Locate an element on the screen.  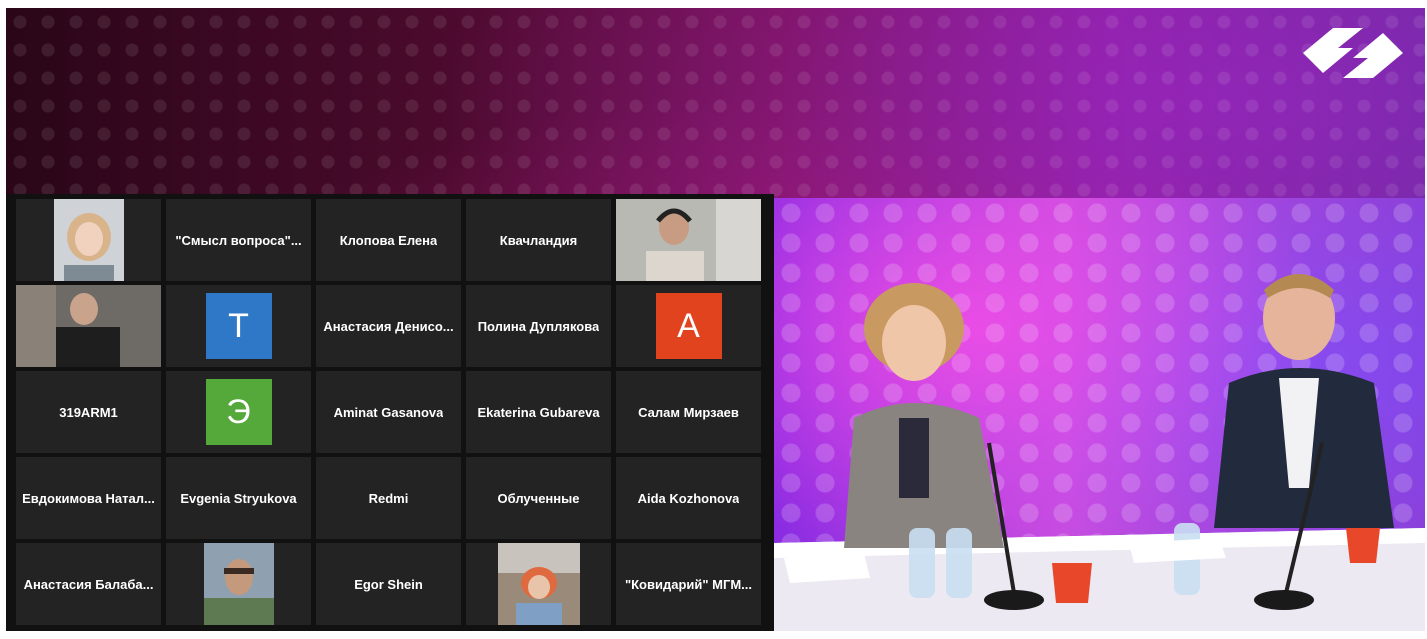
participant-tile: Evgenia Stryukova is located at coordinates (238, 498).